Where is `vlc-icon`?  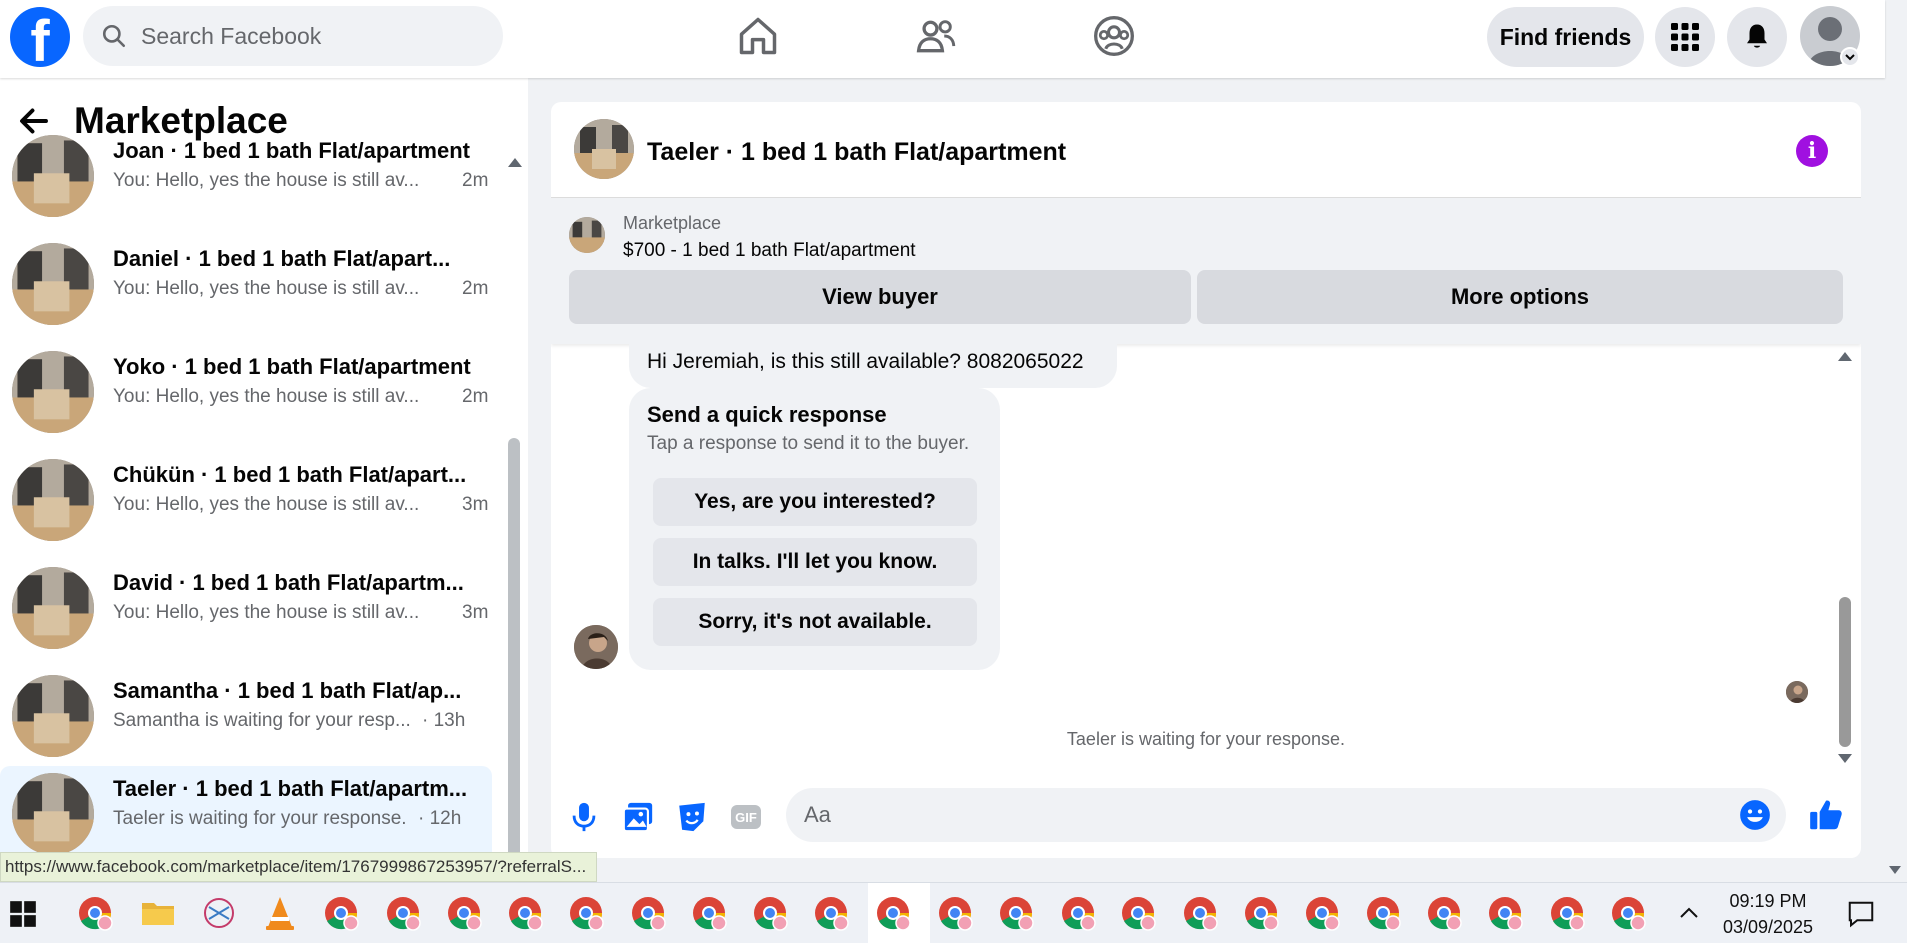
vlc-icon is located at coordinates (280, 913).